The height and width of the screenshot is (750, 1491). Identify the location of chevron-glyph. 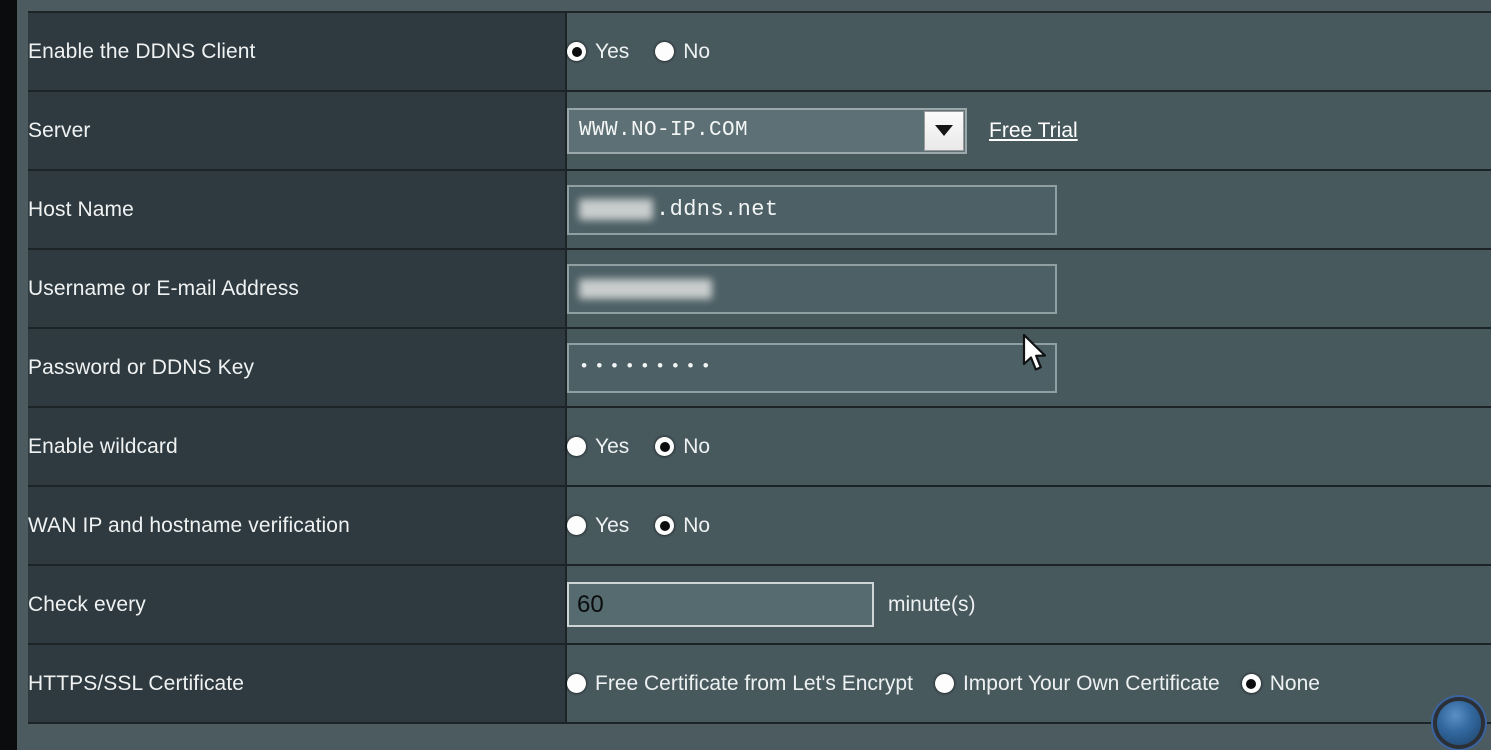
(944, 130).